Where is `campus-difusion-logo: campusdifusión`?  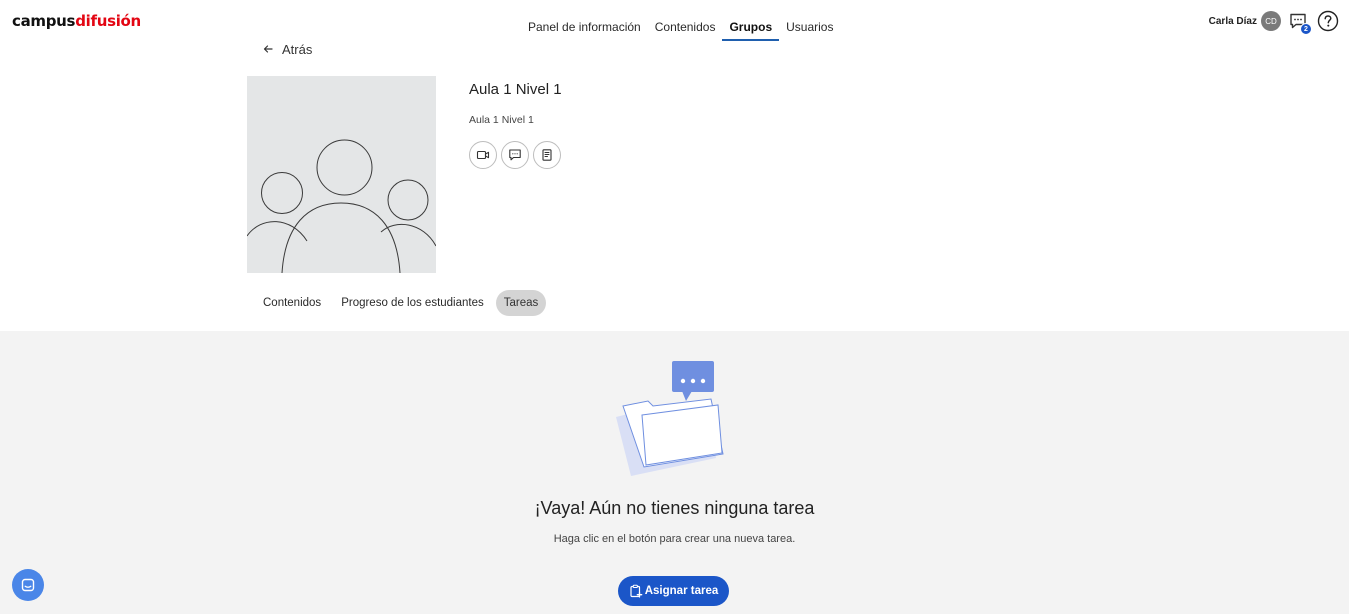 campus-difusion-logo: campusdifusión is located at coordinates (76, 21).